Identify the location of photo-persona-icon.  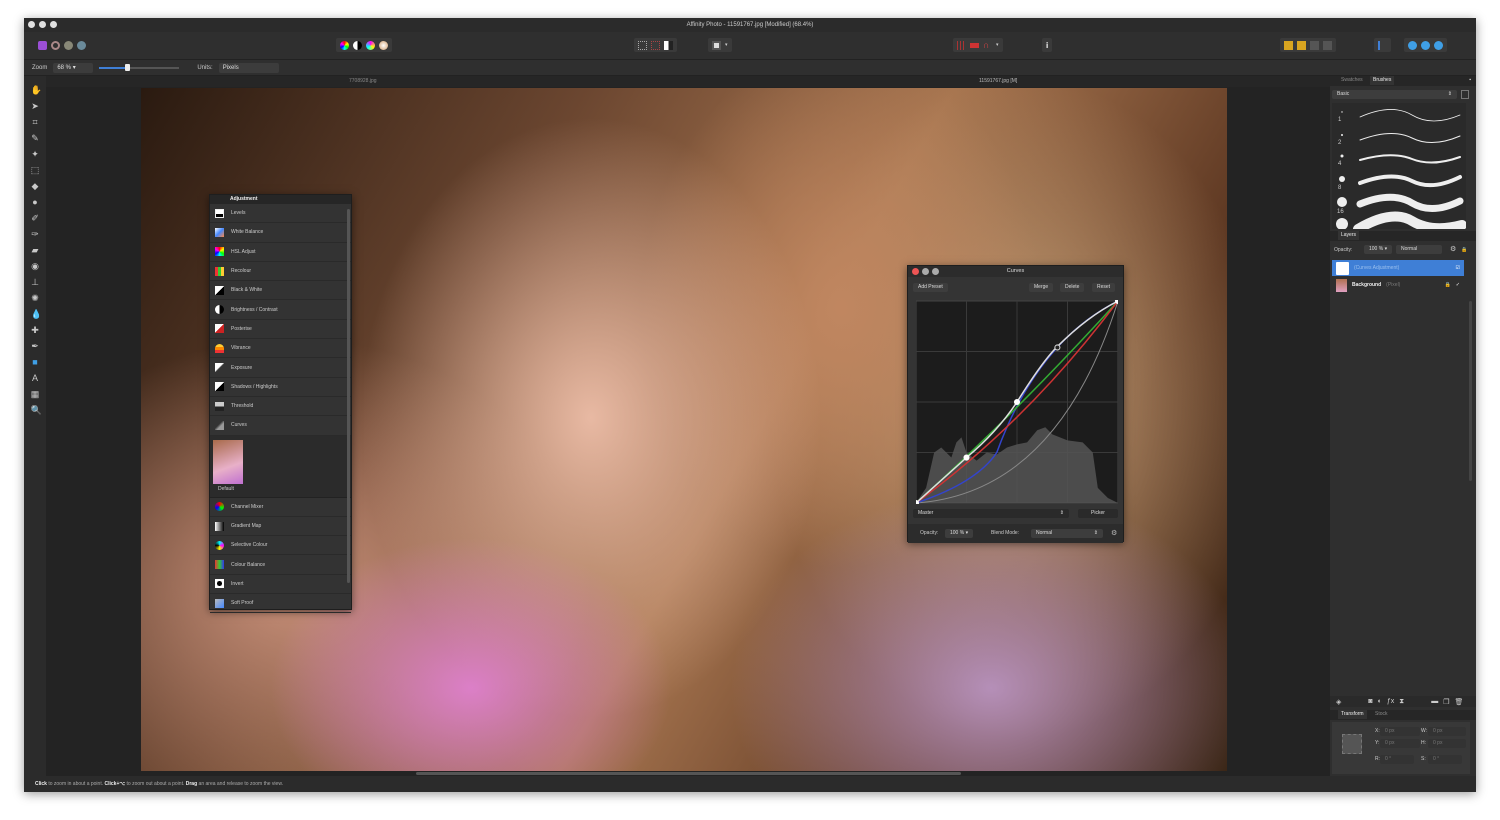
(42, 45).